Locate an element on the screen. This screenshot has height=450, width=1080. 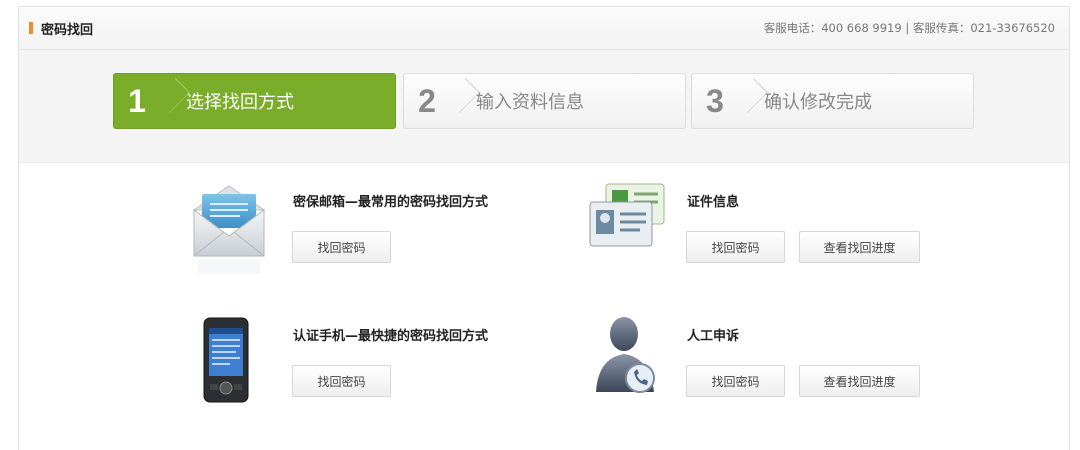
step-2: 2 输入资料信息 is located at coordinates (544, 101).